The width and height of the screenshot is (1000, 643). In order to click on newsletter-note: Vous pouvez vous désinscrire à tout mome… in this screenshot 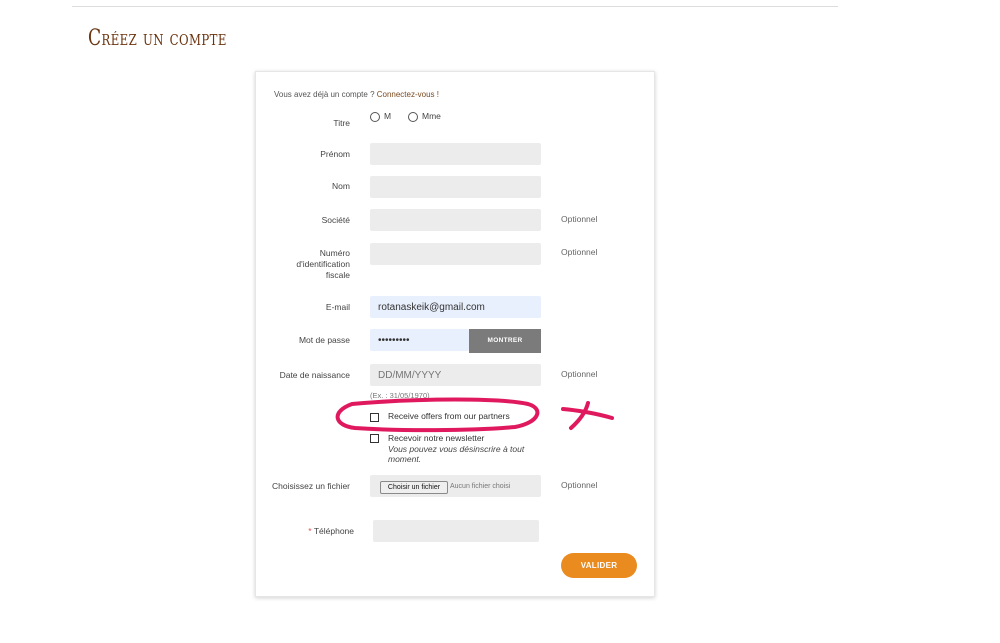, I will do `click(456, 454)`.